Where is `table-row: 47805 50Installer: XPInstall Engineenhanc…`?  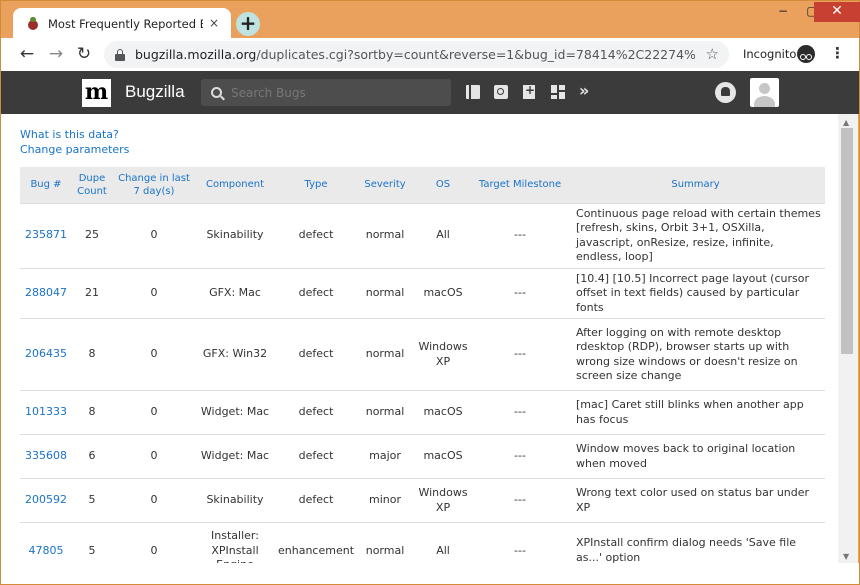
table-row: 47805 50Installer: XPInstall Engineenhanc… is located at coordinates (422, 542).